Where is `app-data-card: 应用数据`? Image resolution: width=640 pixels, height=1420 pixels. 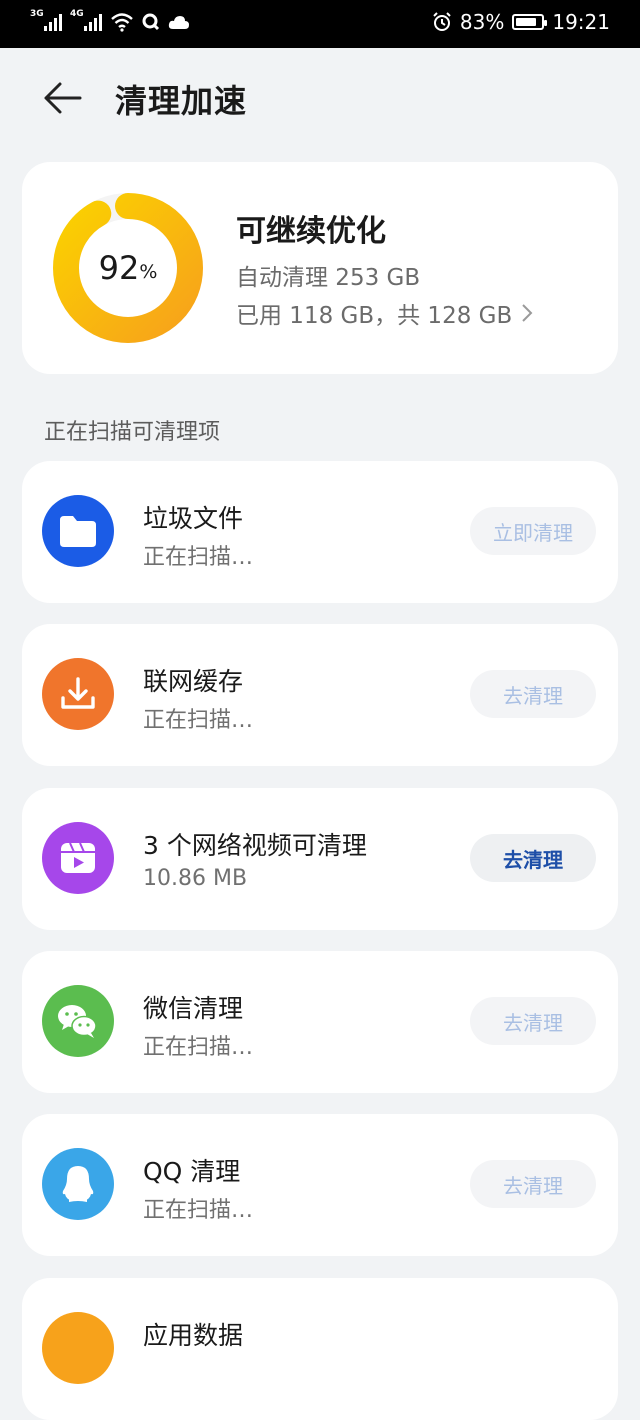
app-data-card: 应用数据 is located at coordinates (320, 1349).